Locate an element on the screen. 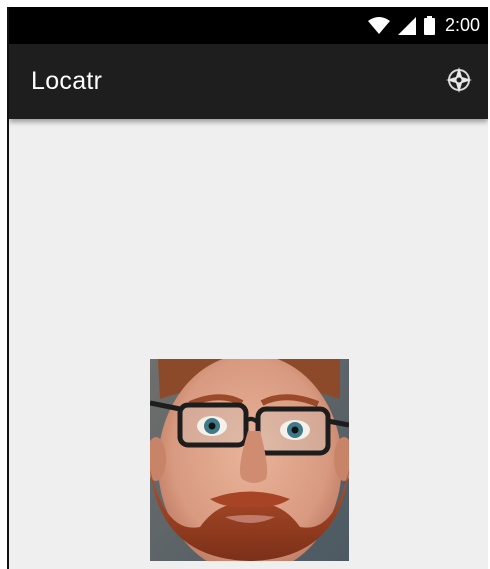 This screenshot has width=490, height=569. status-time: 2:00 is located at coordinates (462, 25).